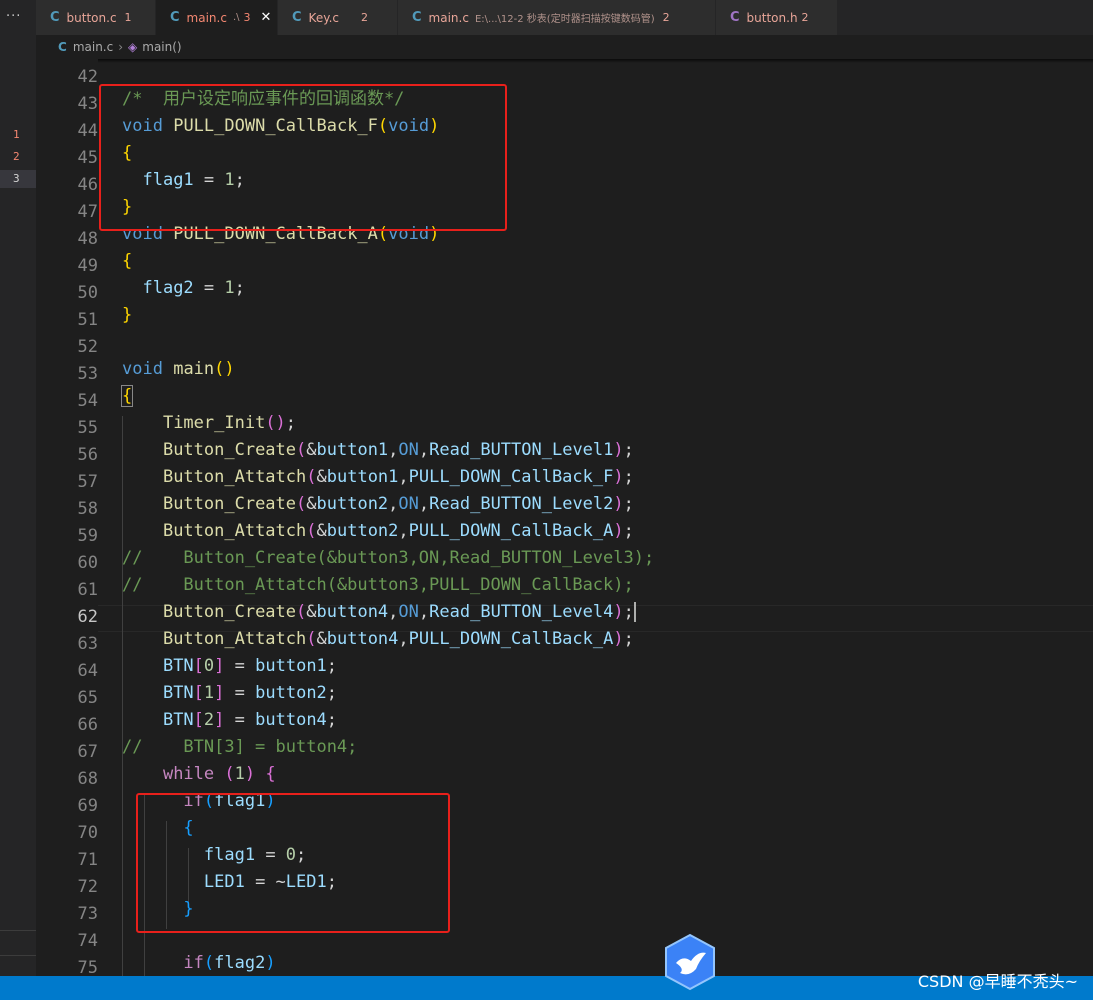 This screenshot has height=1000, width=1093. I want to click on line-number: 73, so click(87, 914).